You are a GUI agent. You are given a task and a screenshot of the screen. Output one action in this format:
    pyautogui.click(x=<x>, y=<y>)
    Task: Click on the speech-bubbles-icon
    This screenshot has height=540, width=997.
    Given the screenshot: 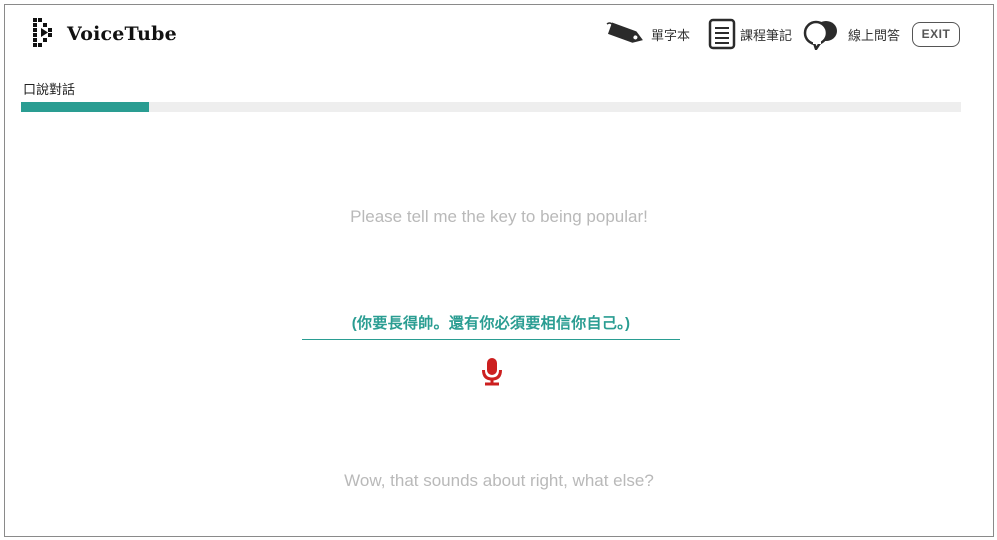 What is the action you would take?
    pyautogui.click(x=820, y=35)
    